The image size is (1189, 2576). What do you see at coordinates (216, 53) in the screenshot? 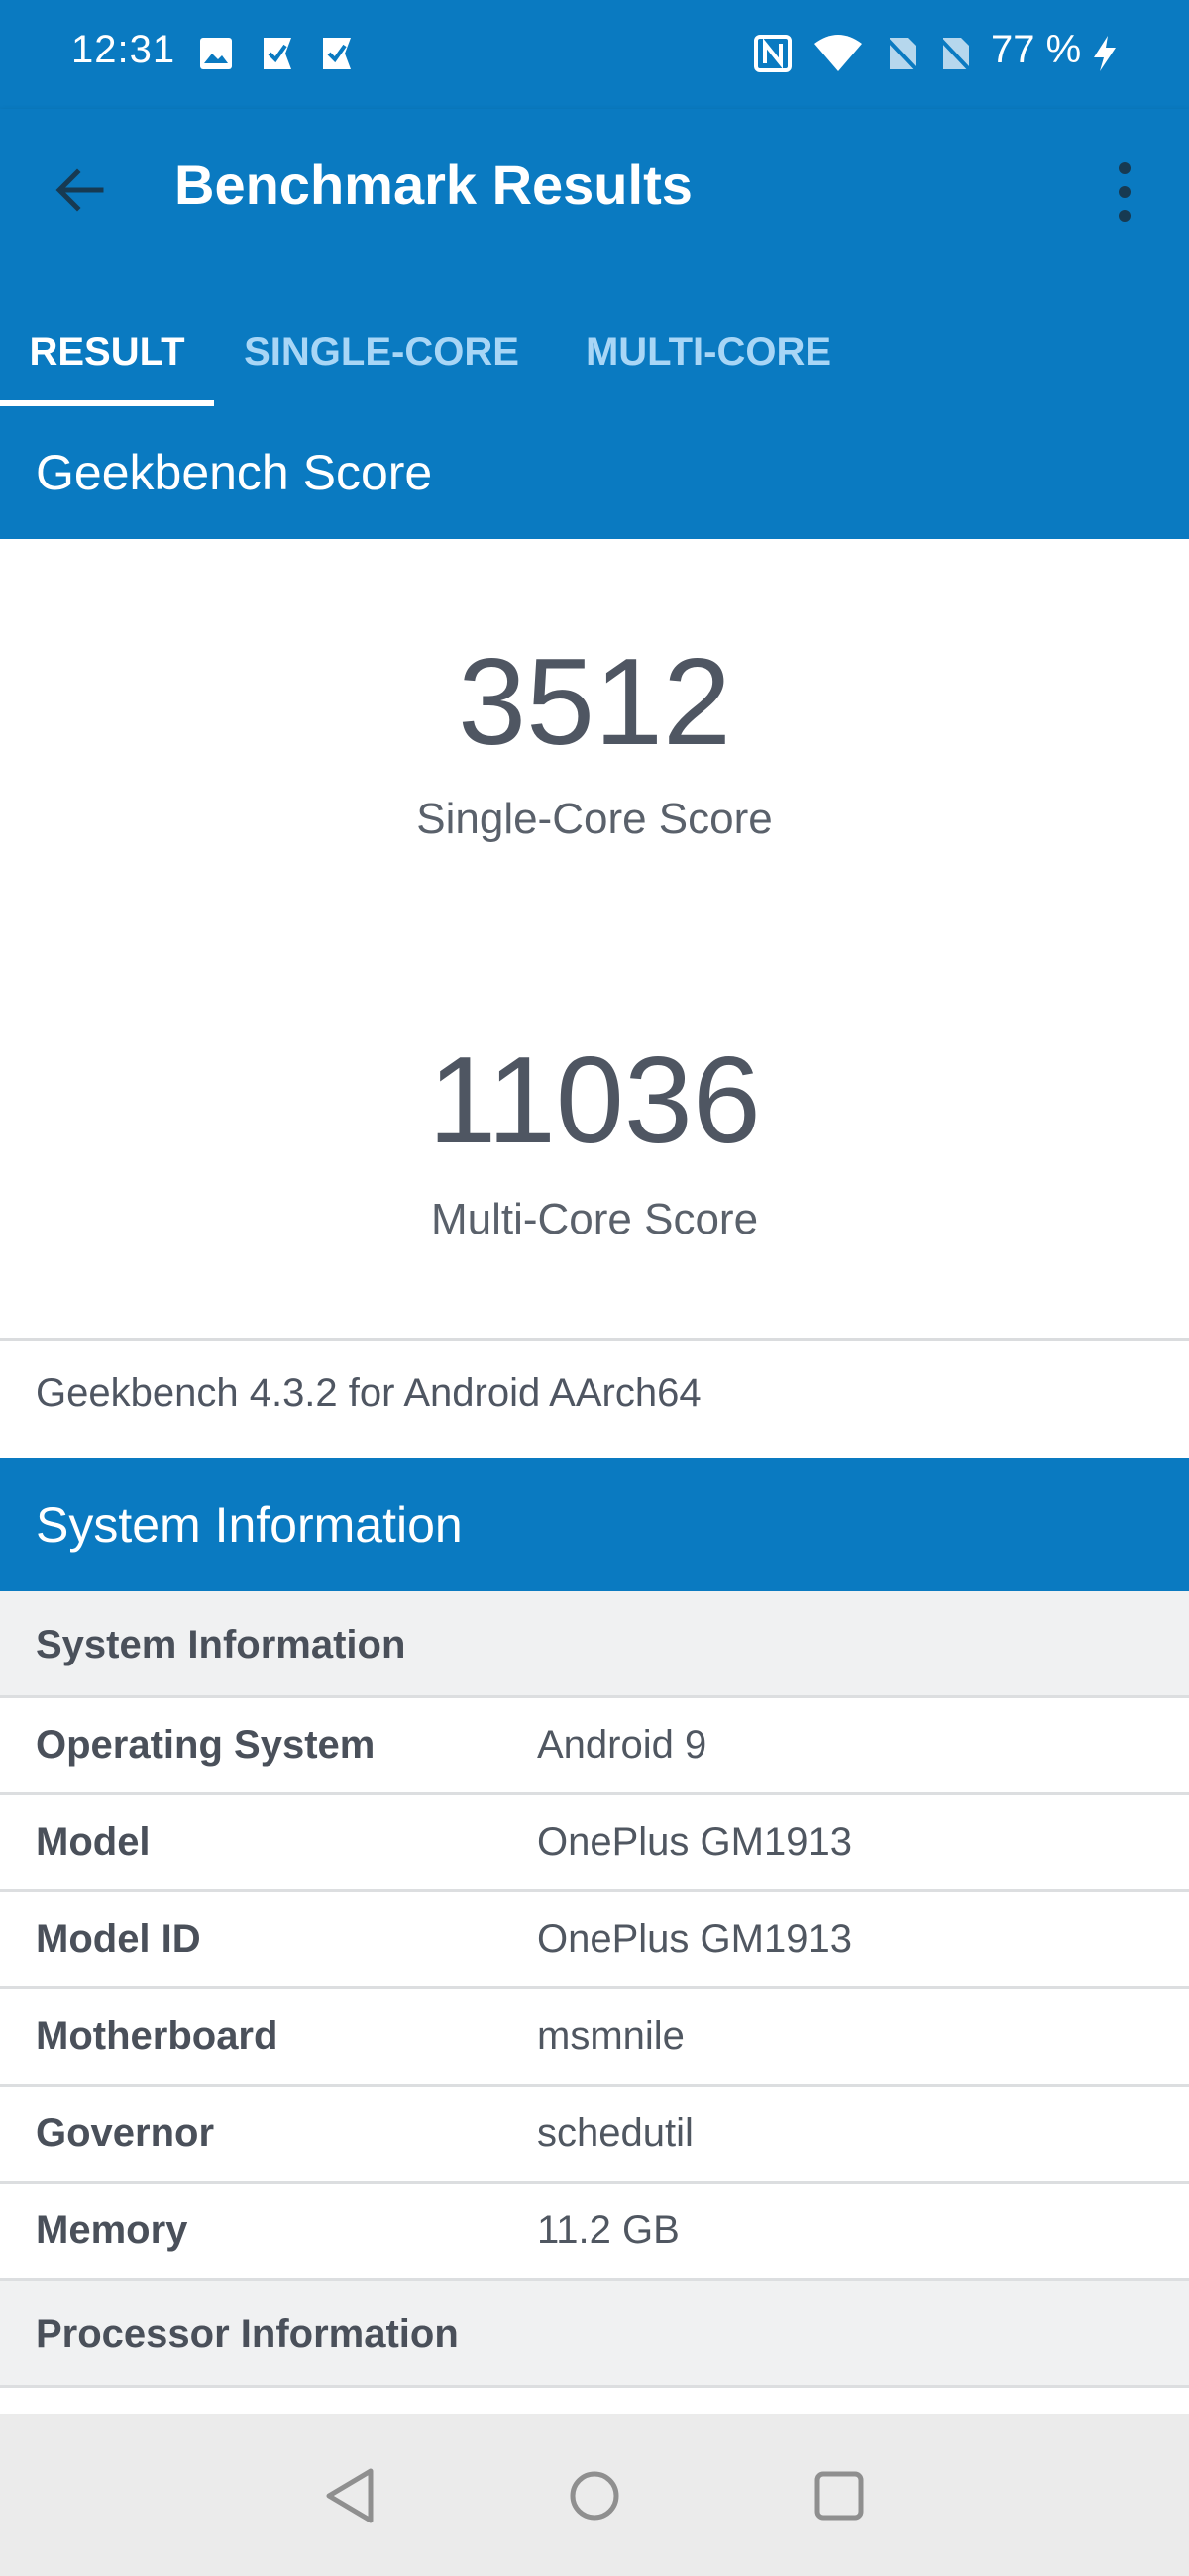
I see `image-icon` at bounding box center [216, 53].